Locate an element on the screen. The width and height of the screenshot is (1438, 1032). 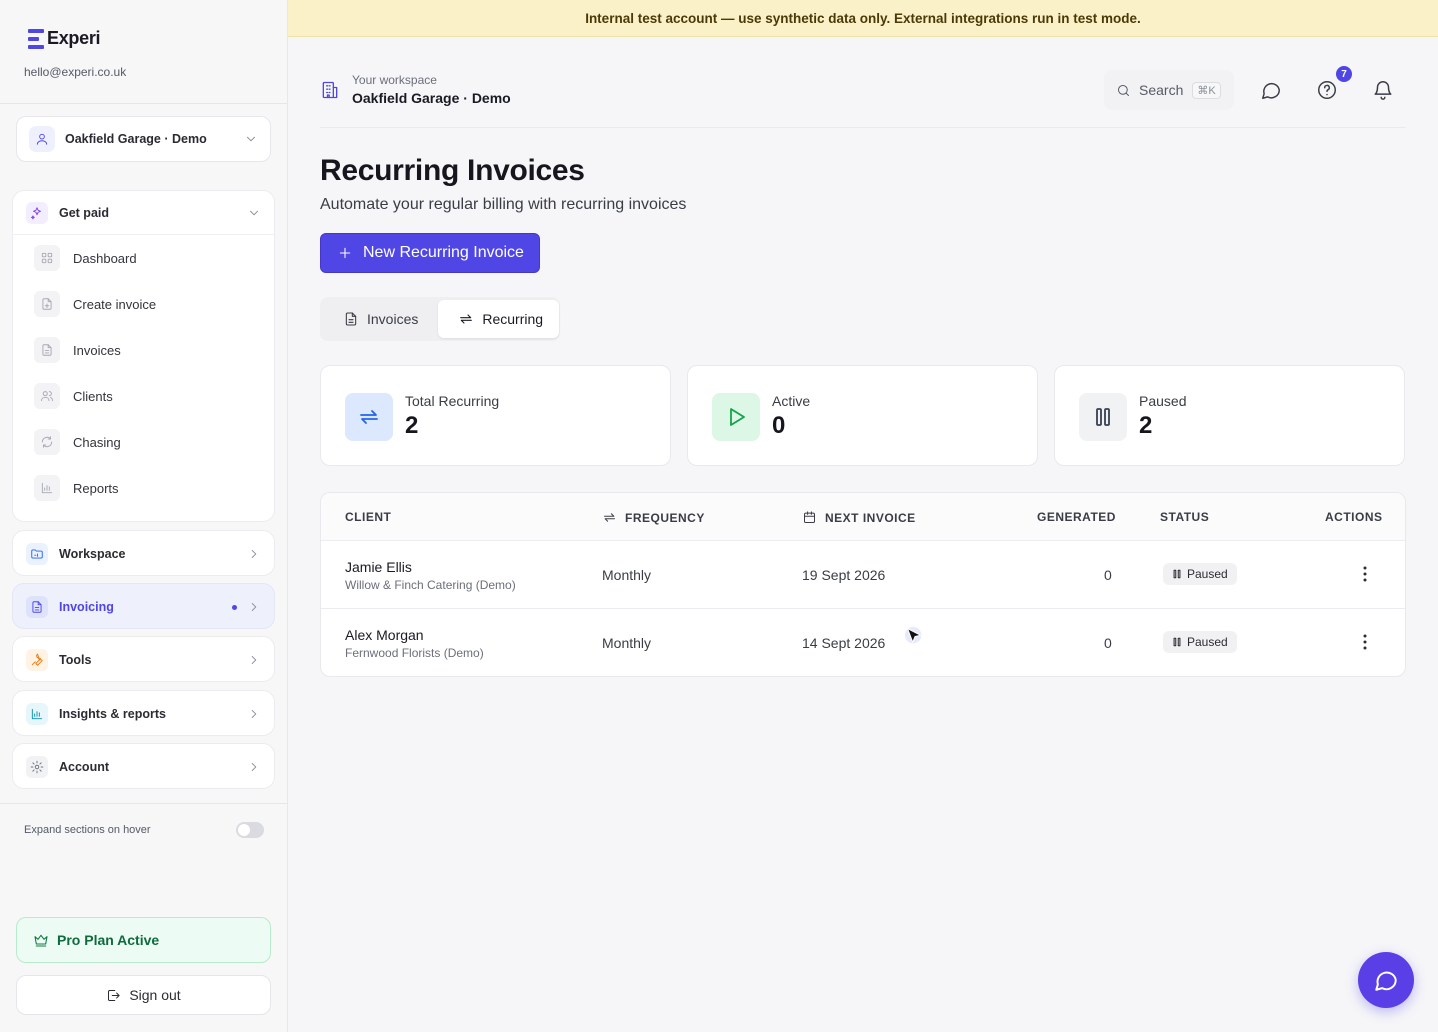
stat-value: 0 is located at coordinates (779, 425).